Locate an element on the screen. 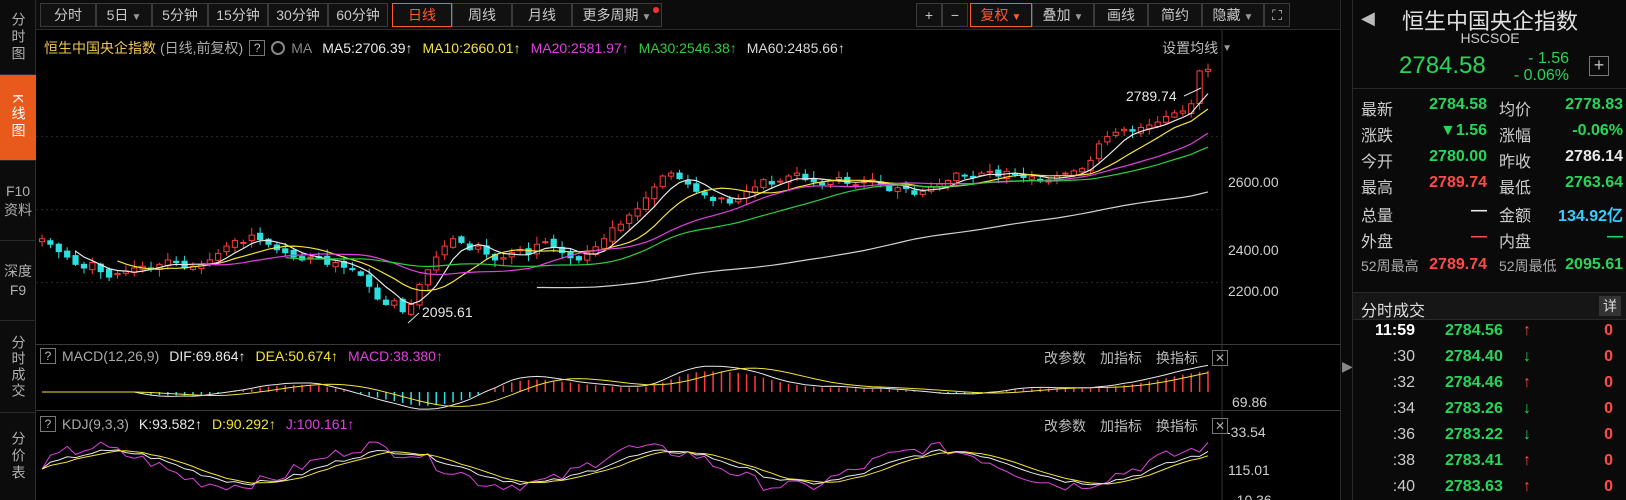 The image size is (1626, 500). trade-row: :30 2784.40 ↓ 0 is located at coordinates (1489, 361).